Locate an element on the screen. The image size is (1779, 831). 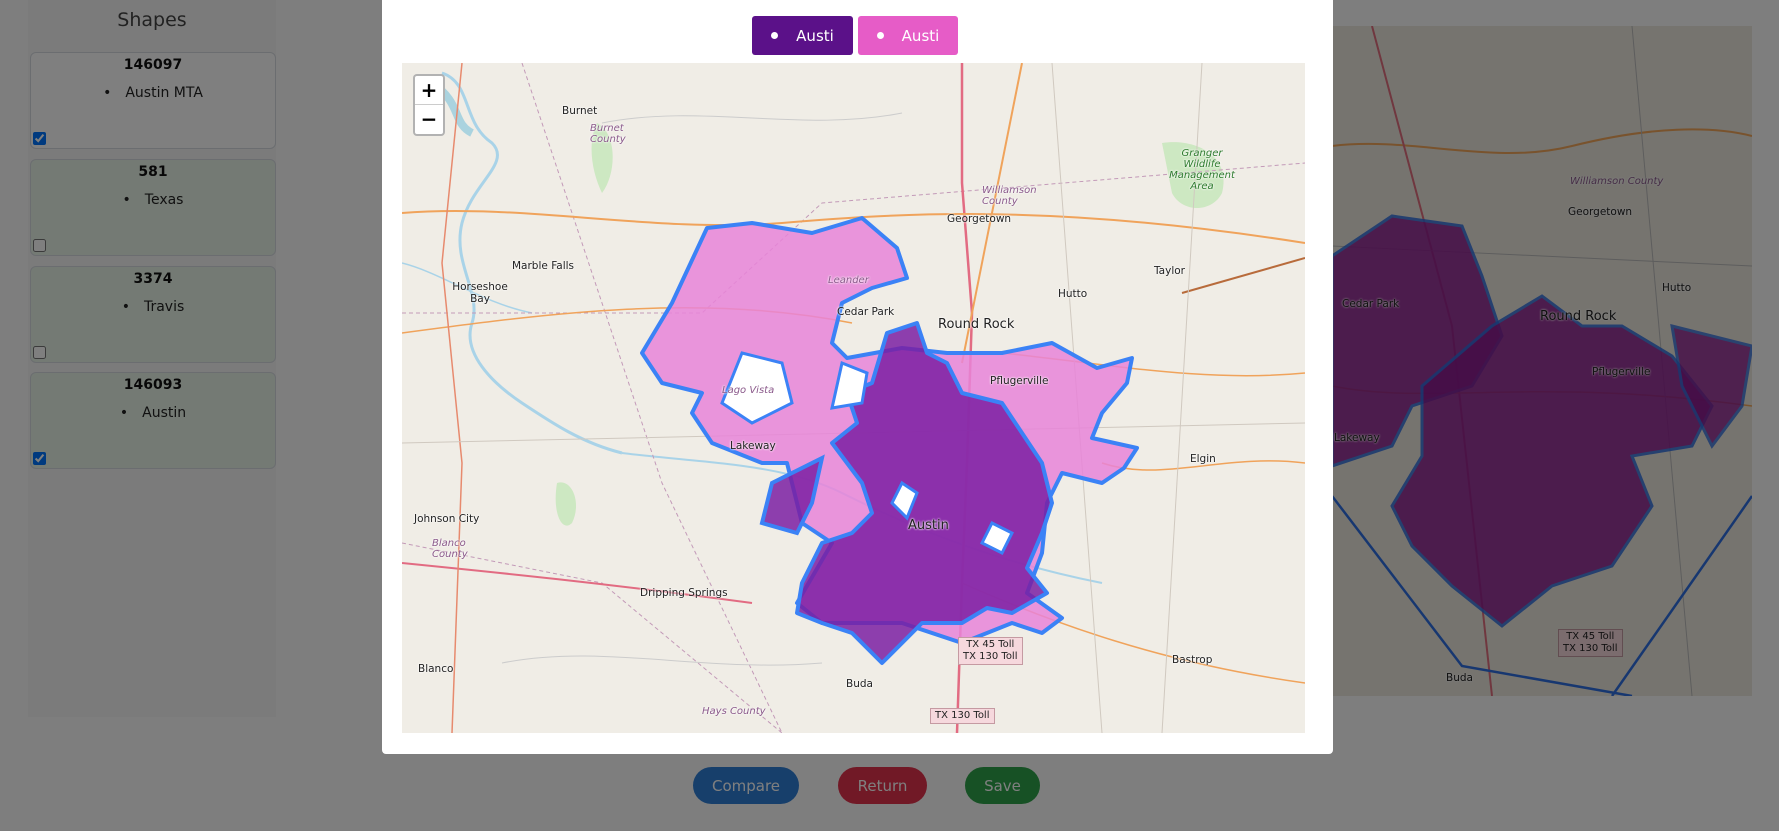
map-label: Johnson City is located at coordinates (447, 519).